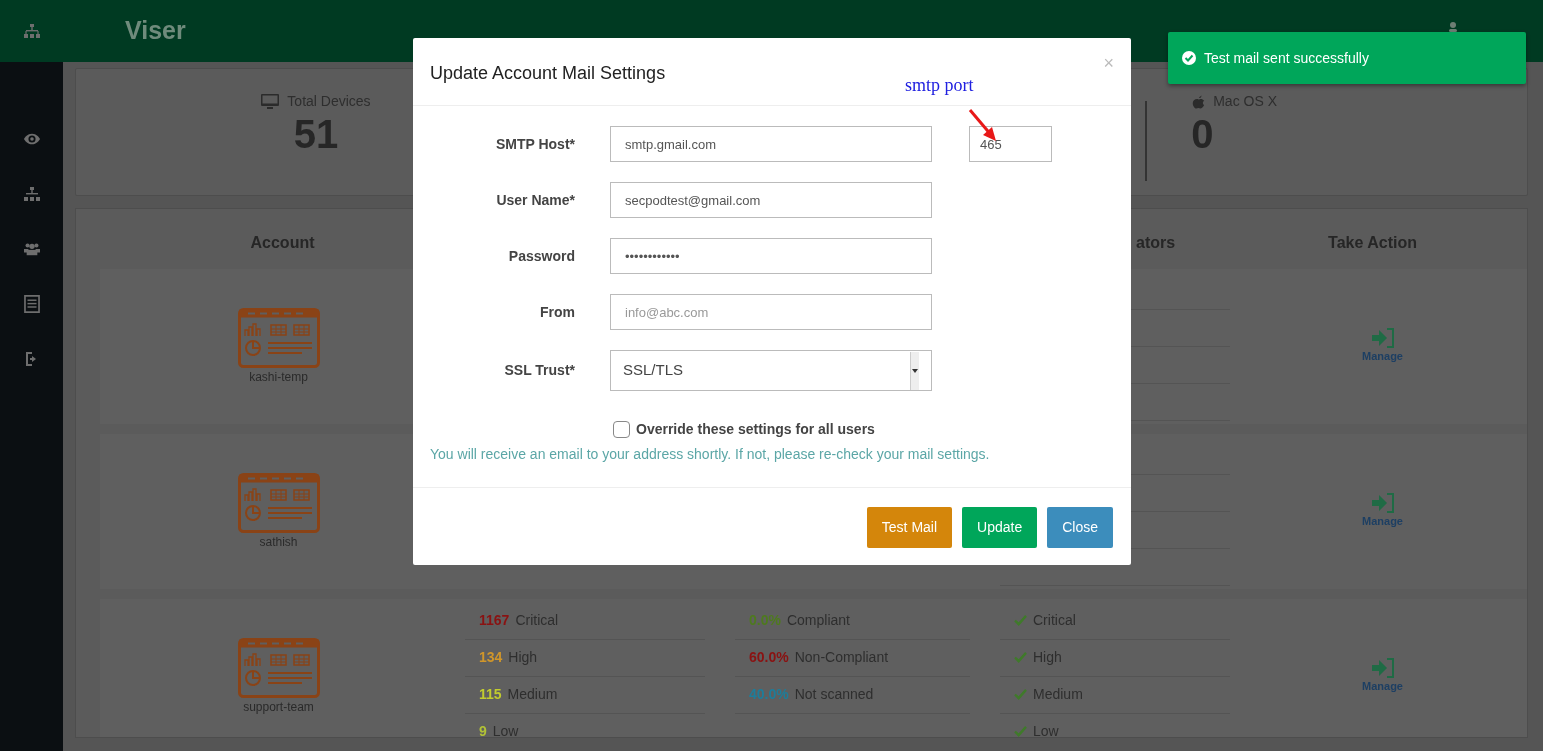 This screenshot has height=751, width=1543. Describe the element at coordinates (535, 200) in the screenshot. I see `field-label: User Name*` at that location.